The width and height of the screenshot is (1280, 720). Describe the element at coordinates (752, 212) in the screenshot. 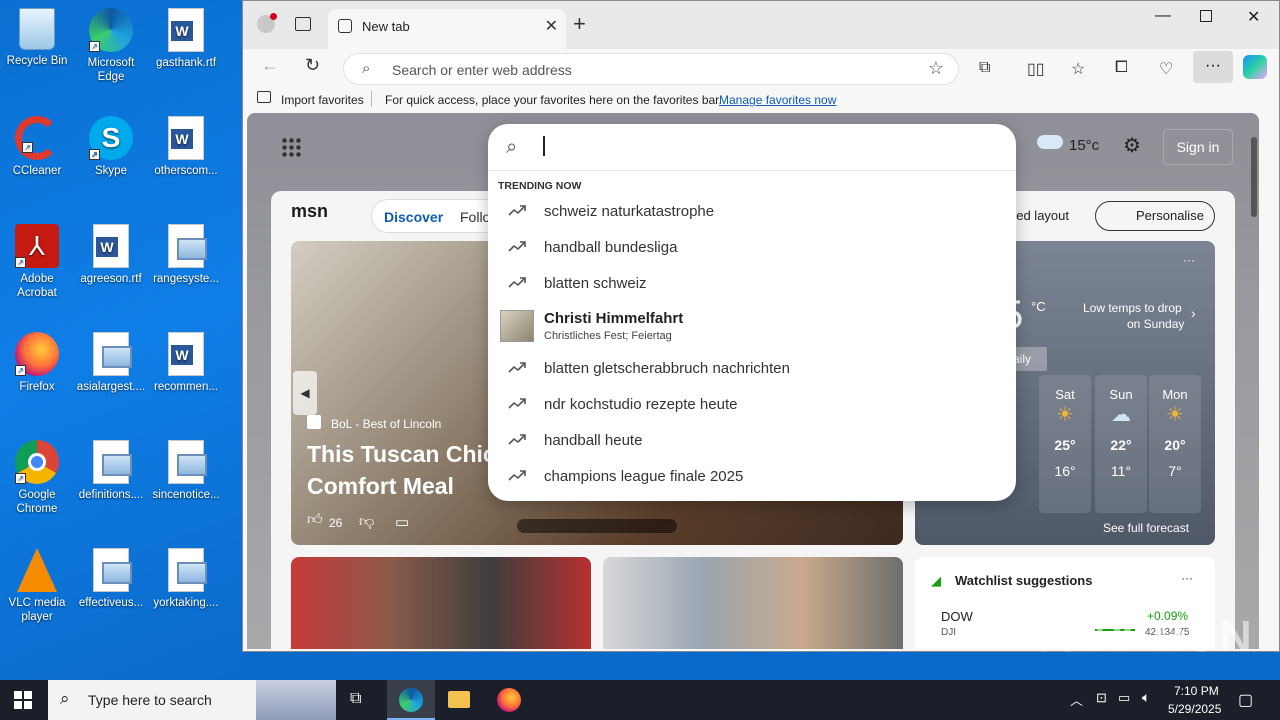

I see `suggestion-item: schweiz naturkatastrophe` at that location.